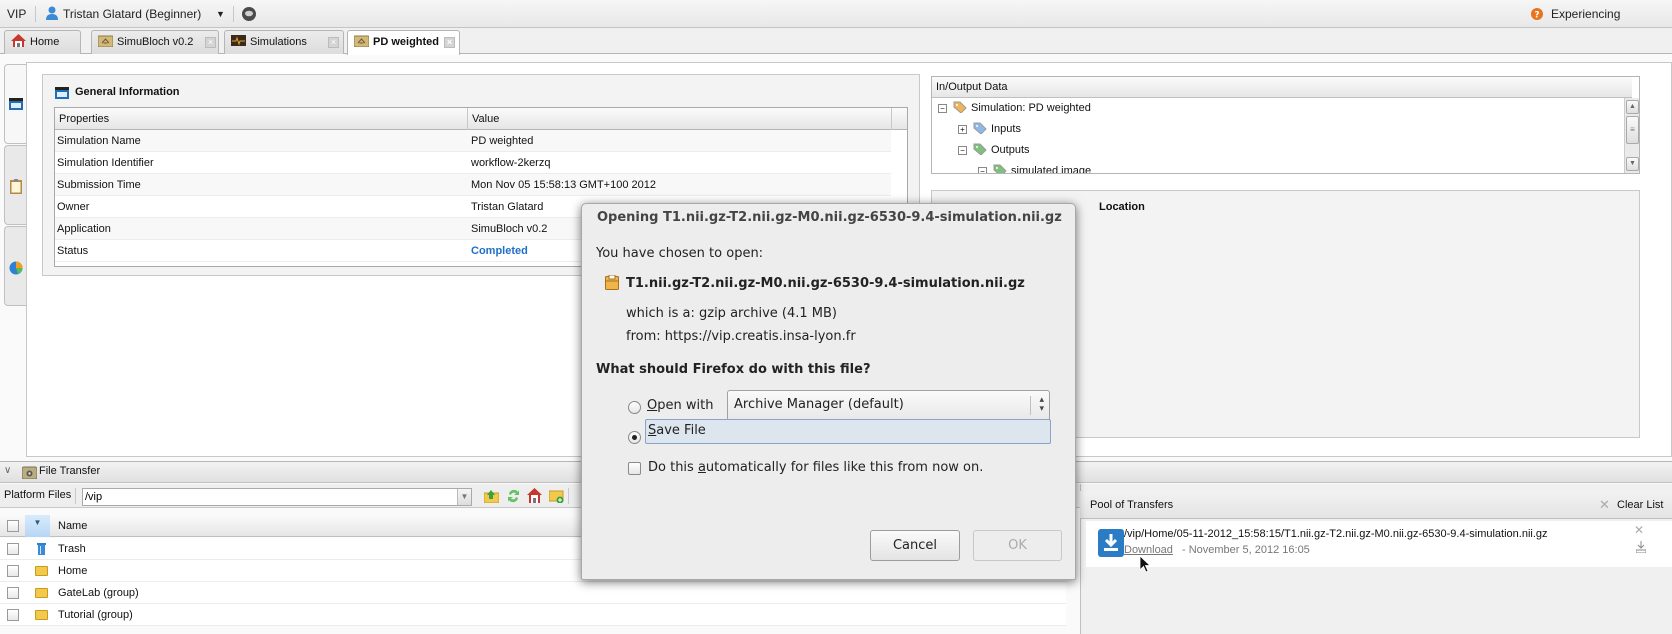  What do you see at coordinates (733, 369) in the screenshot?
I see `dialog-question: What should Firefox do with this file?` at bounding box center [733, 369].